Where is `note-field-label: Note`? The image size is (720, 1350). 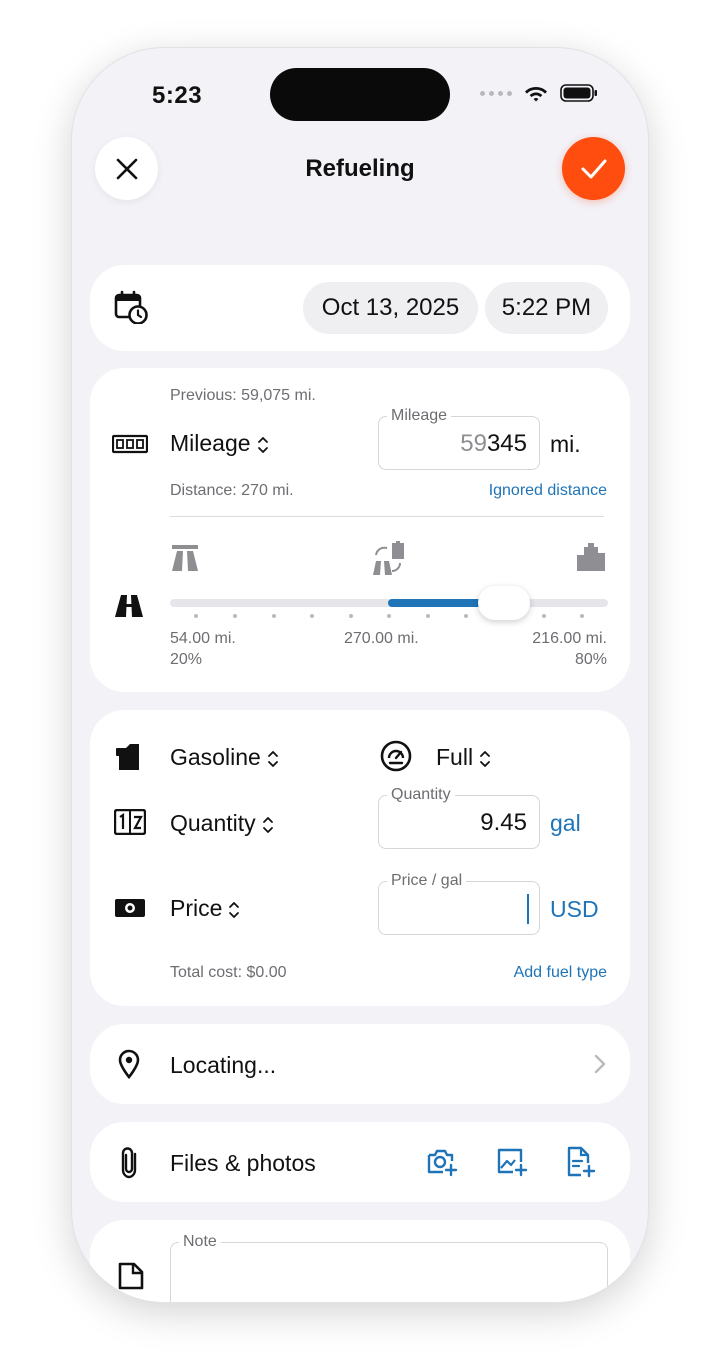 note-field-label: Note is located at coordinates (200, 1242).